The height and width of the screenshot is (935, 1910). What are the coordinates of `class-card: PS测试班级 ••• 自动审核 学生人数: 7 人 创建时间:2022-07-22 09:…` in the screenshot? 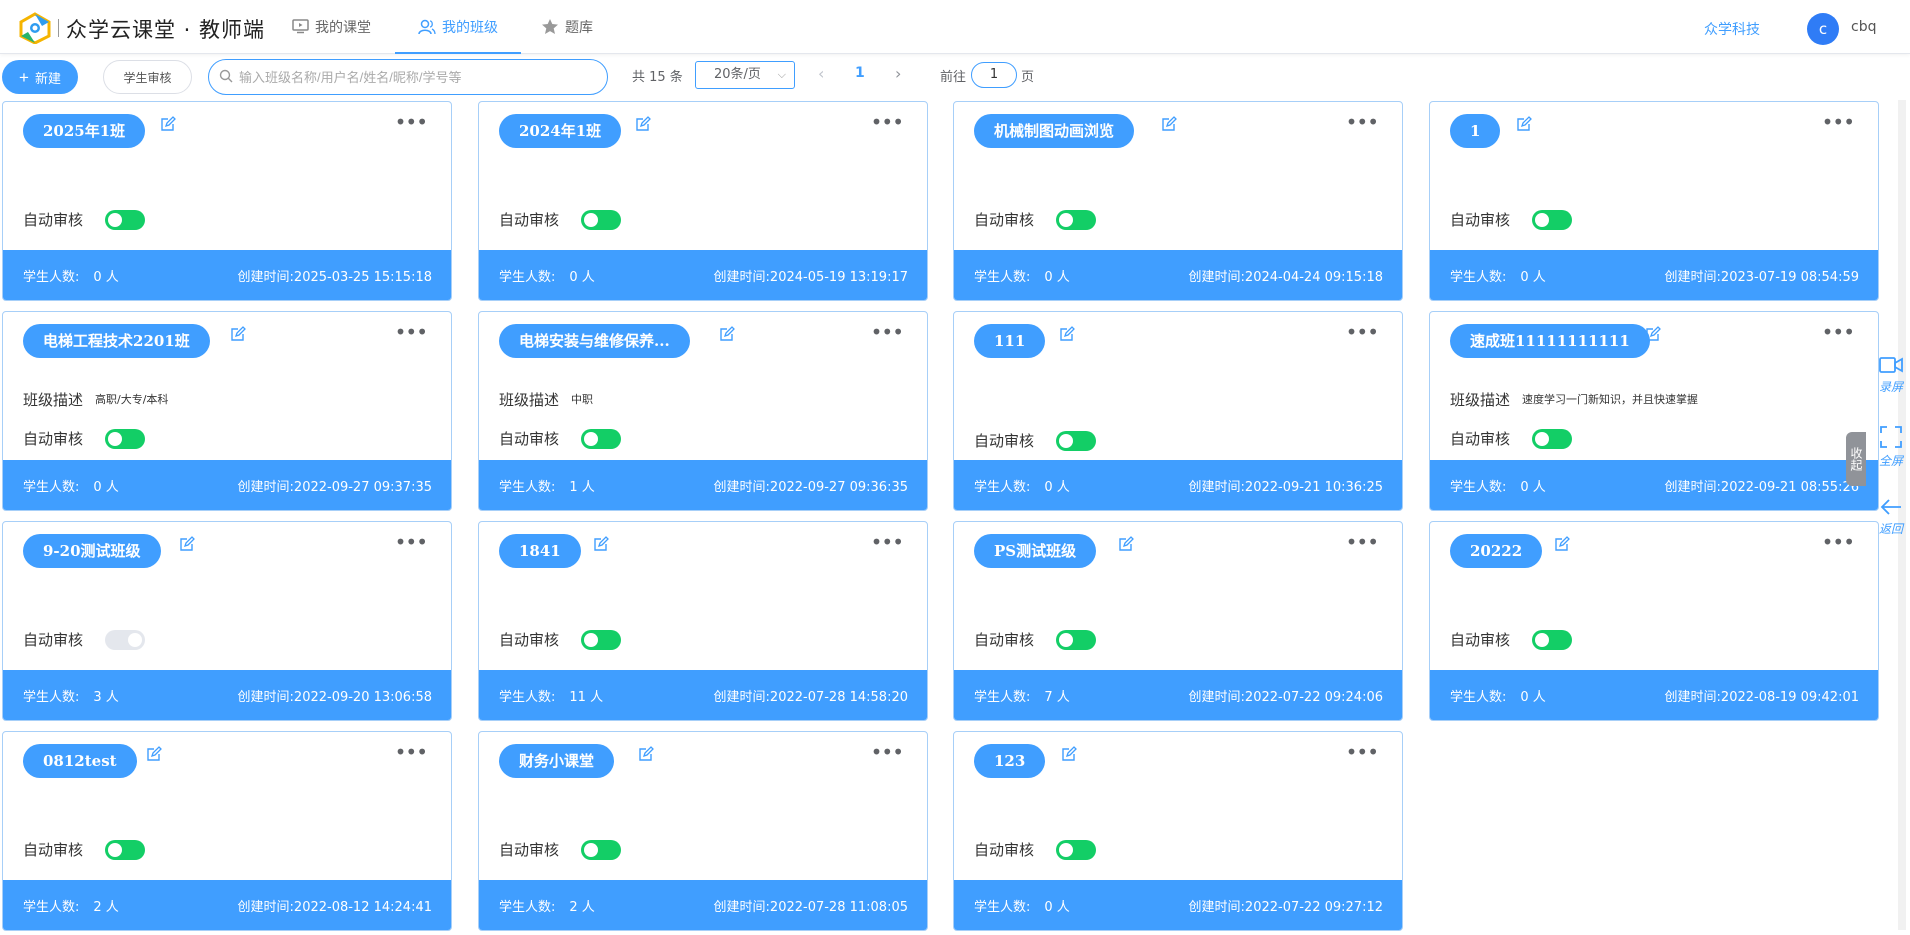 It's located at (1178, 621).